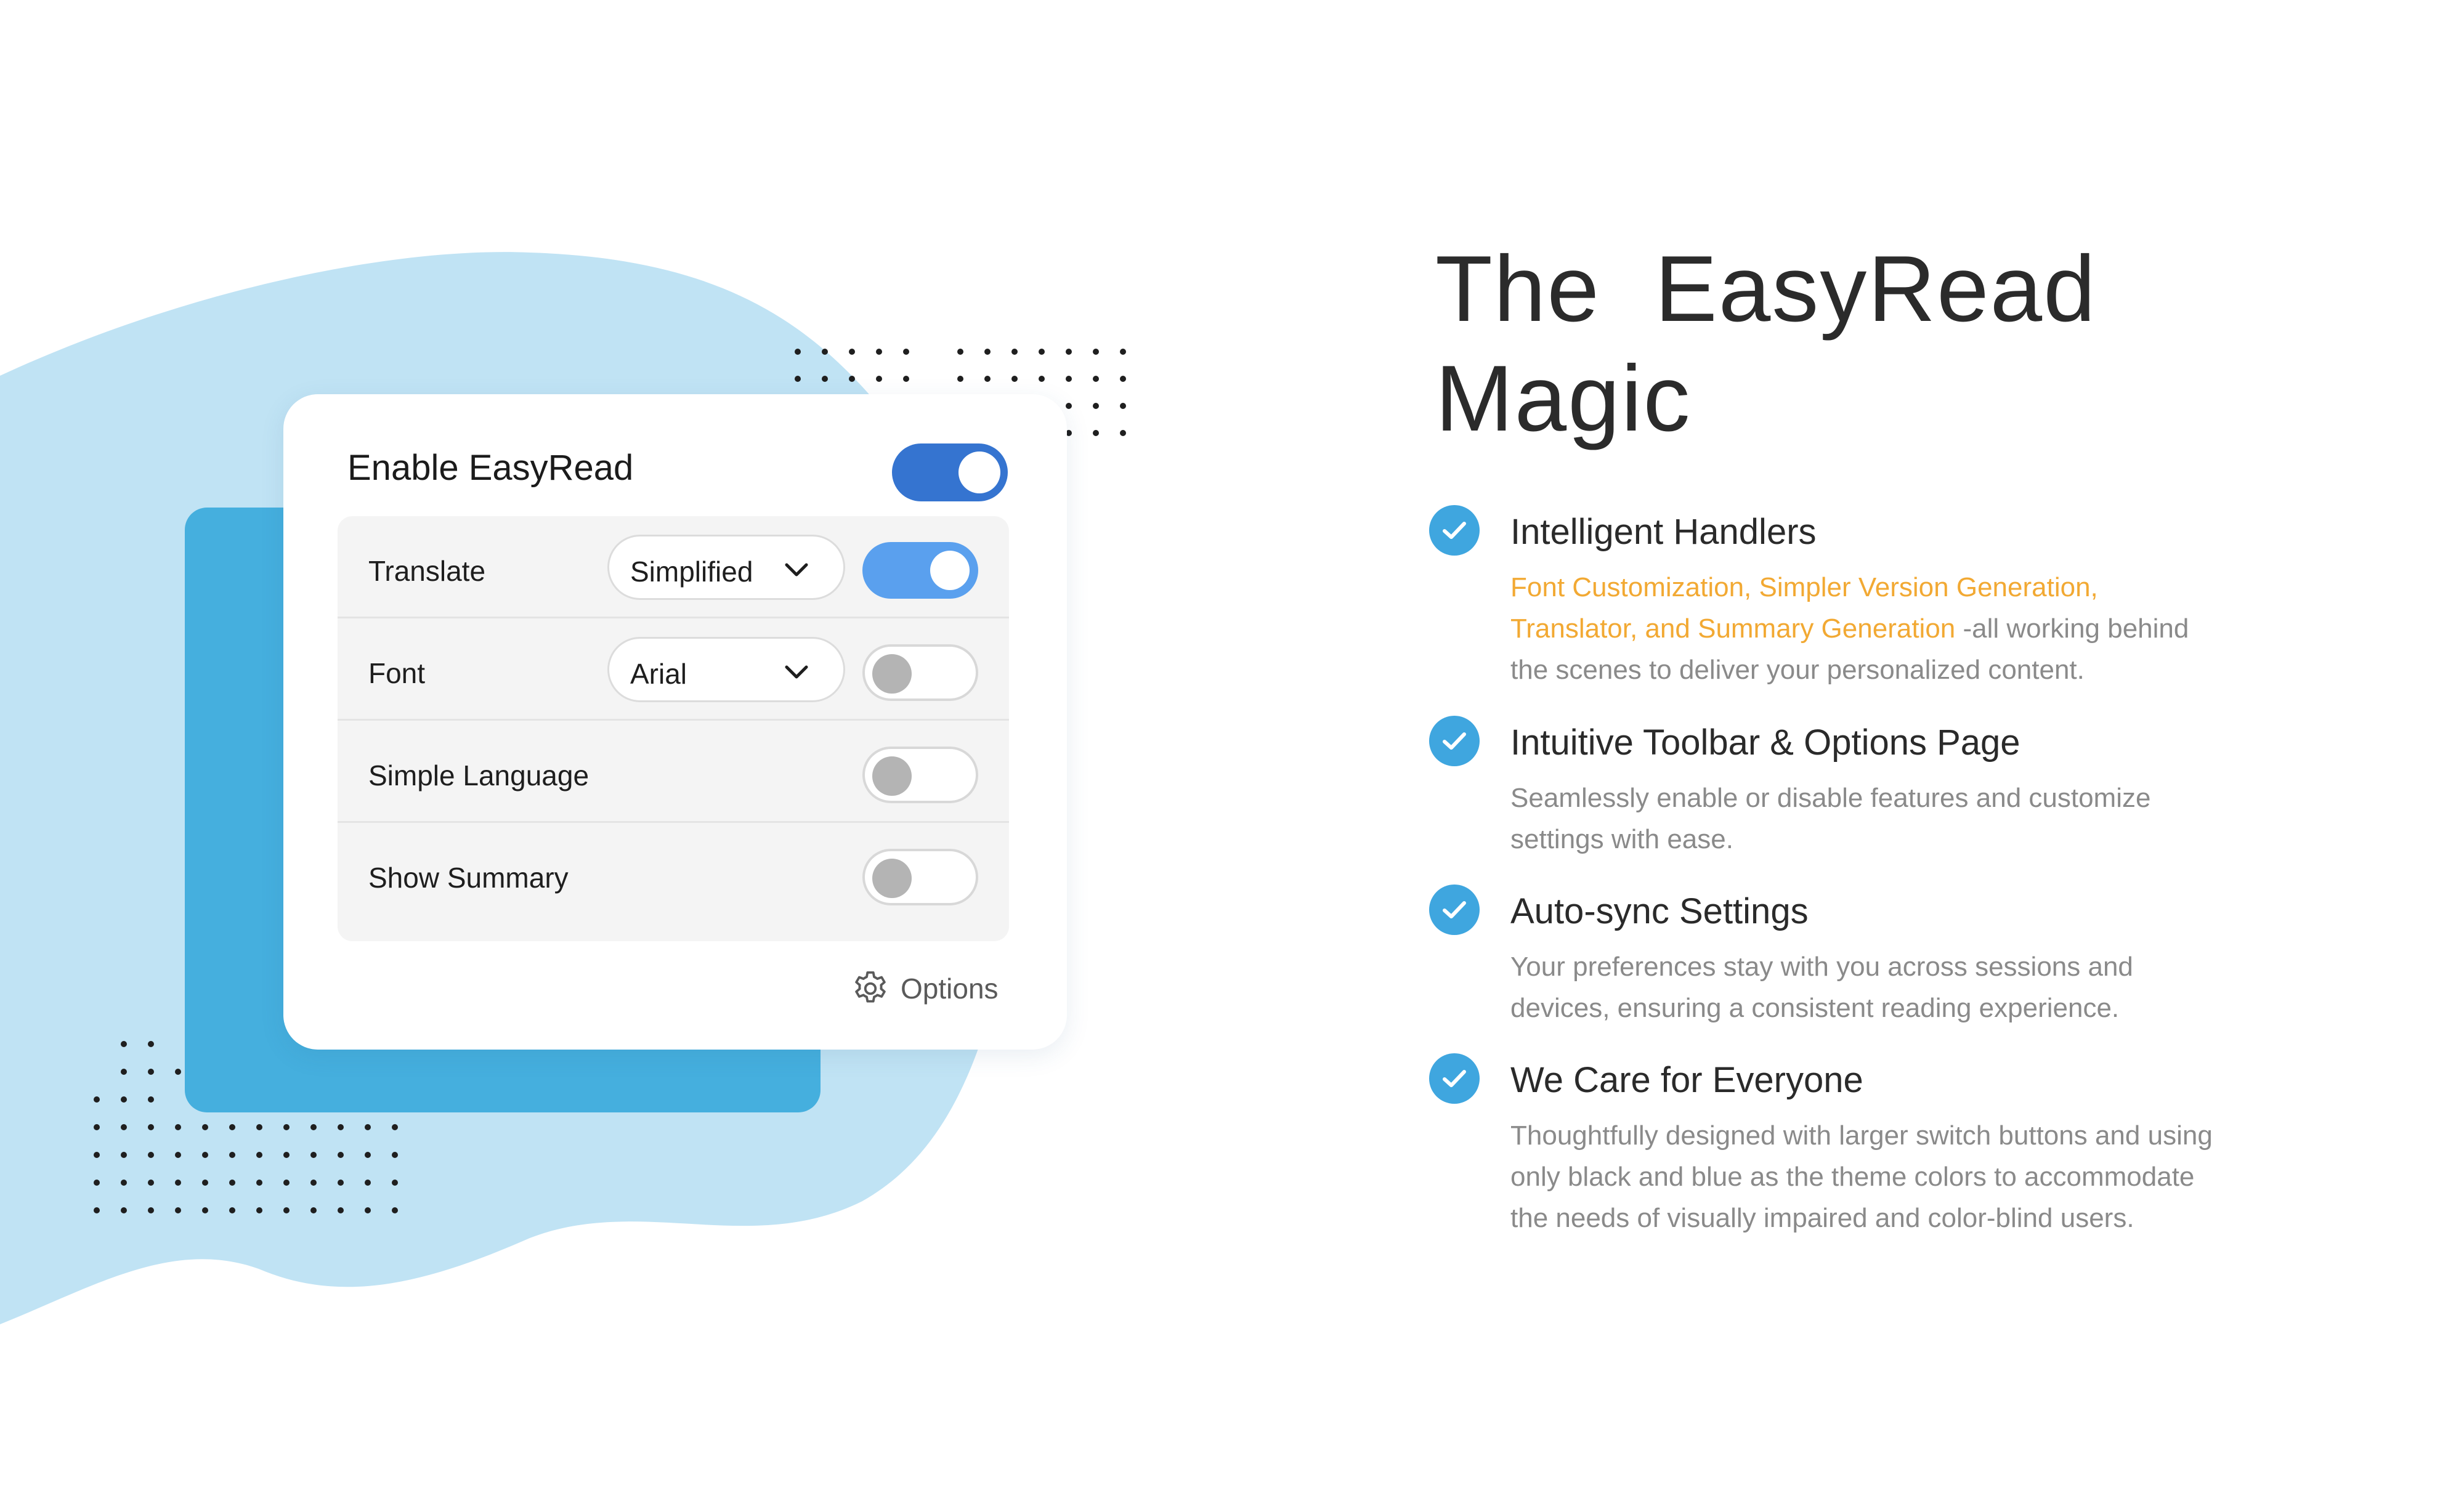  Describe the element at coordinates (920, 775) in the screenshot. I see `simple-language-toggle` at that location.